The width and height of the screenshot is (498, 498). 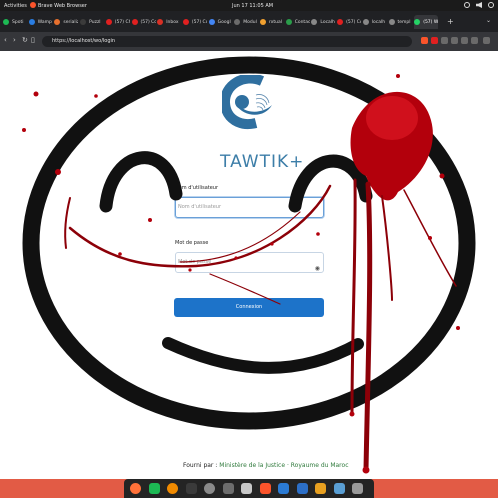 What do you see at coordinates (424, 40) in the screenshot?
I see `brave-shields-icon` at bounding box center [424, 40].